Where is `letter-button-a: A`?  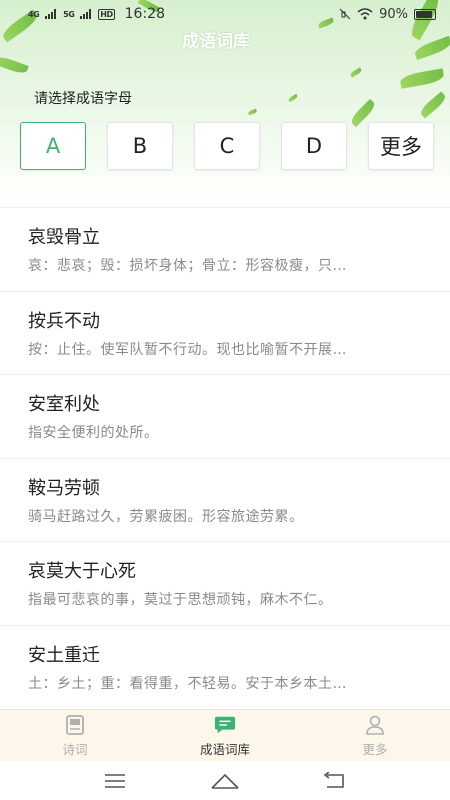 letter-button-a: A is located at coordinates (53, 146).